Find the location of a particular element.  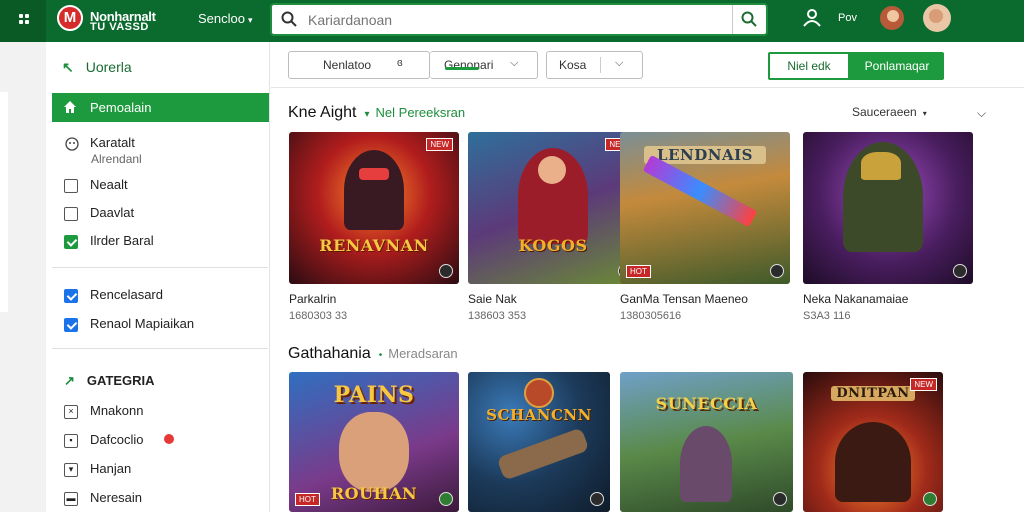

game-card: SCHANCNN is located at coordinates (539, 442).